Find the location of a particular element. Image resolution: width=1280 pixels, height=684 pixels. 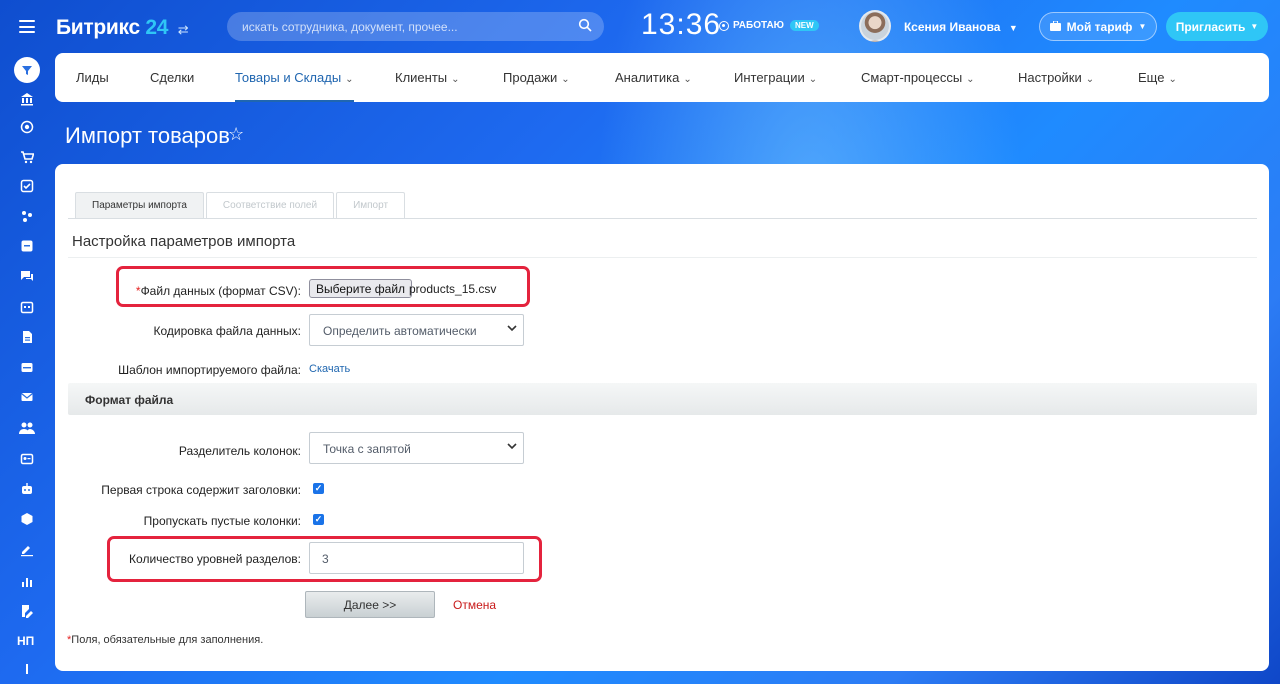

nav-item-deals: Сделки is located at coordinates (172, 77).